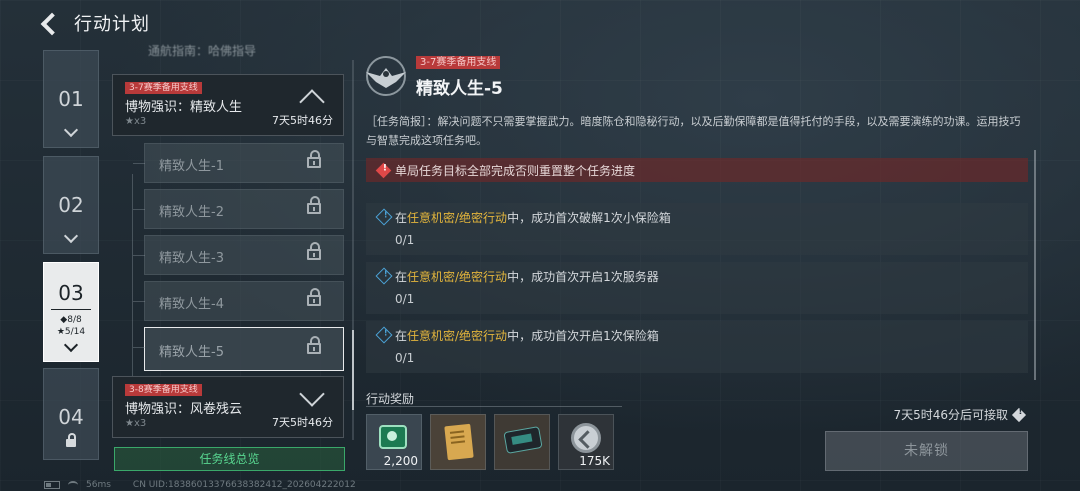  What do you see at coordinates (353, 250) in the screenshot?
I see `list-scrollbar` at bounding box center [353, 250].